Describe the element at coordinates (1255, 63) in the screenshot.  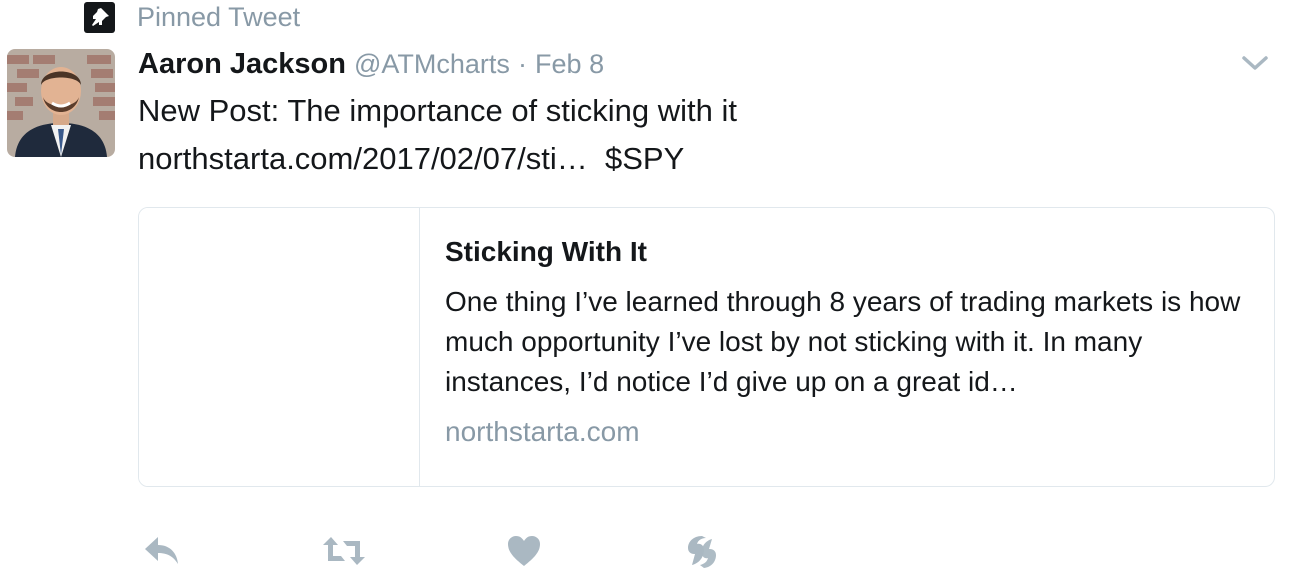
I see `chevron-down-icon` at that location.